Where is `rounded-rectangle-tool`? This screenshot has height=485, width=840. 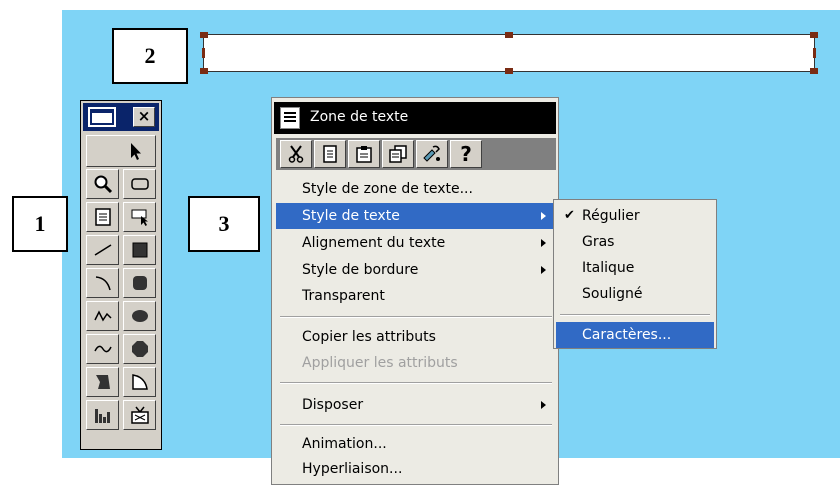 rounded-rectangle-tool is located at coordinates (139, 184).